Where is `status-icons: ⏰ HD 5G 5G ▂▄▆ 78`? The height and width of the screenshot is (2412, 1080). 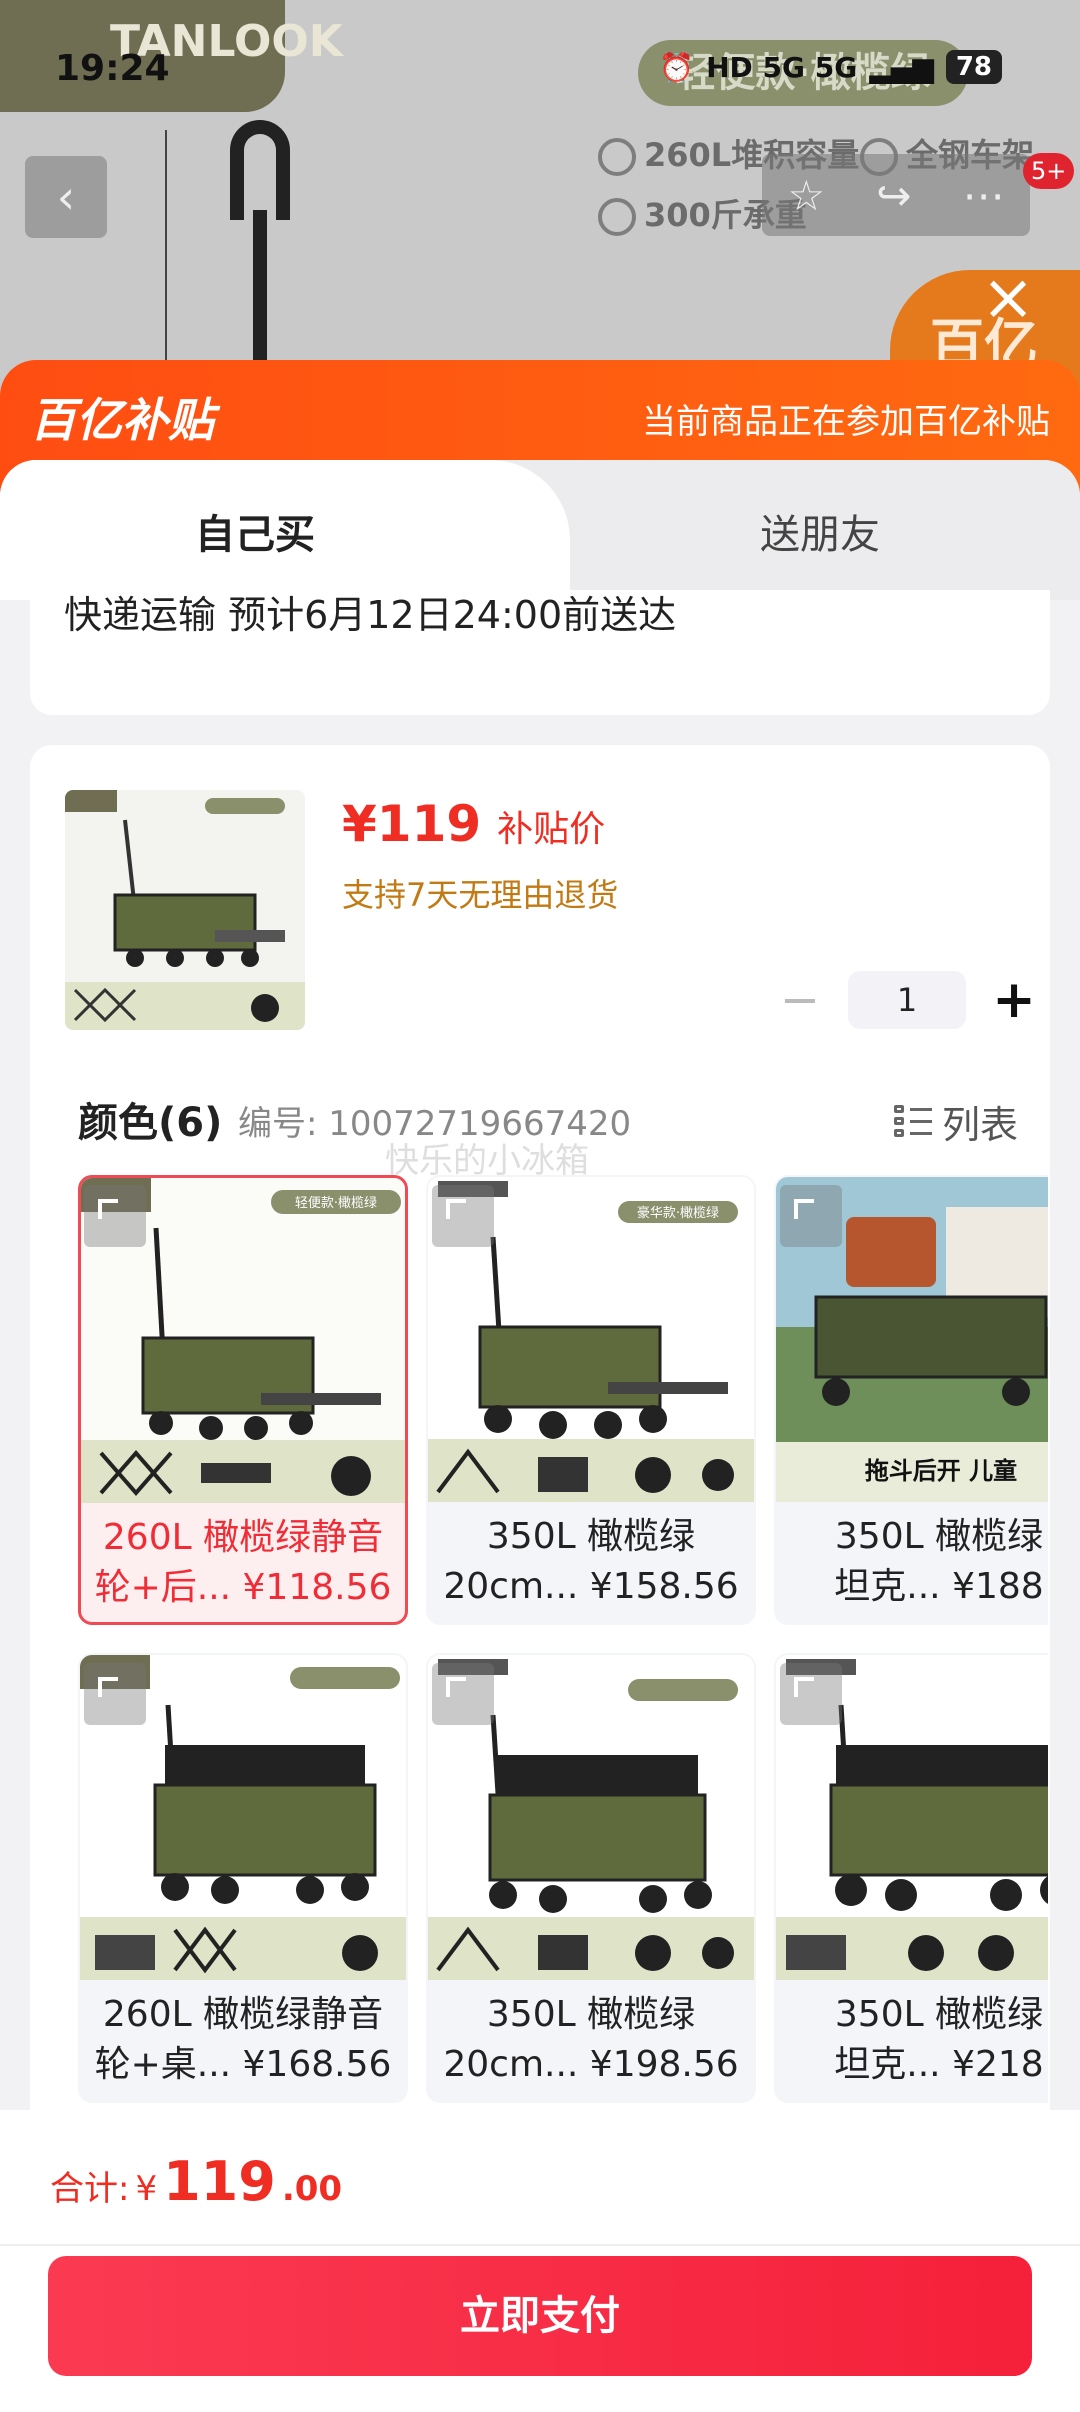
status-icons: ⏰ HD 5G 5G ▂▄▆ 78 is located at coordinates (830, 67).